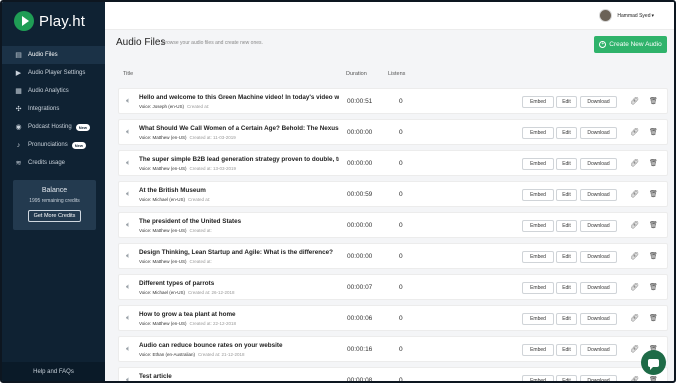 The height and width of the screenshot is (383, 676). Describe the element at coordinates (54, 216) in the screenshot. I see `get-more-credits-button: Get More Credits` at that location.